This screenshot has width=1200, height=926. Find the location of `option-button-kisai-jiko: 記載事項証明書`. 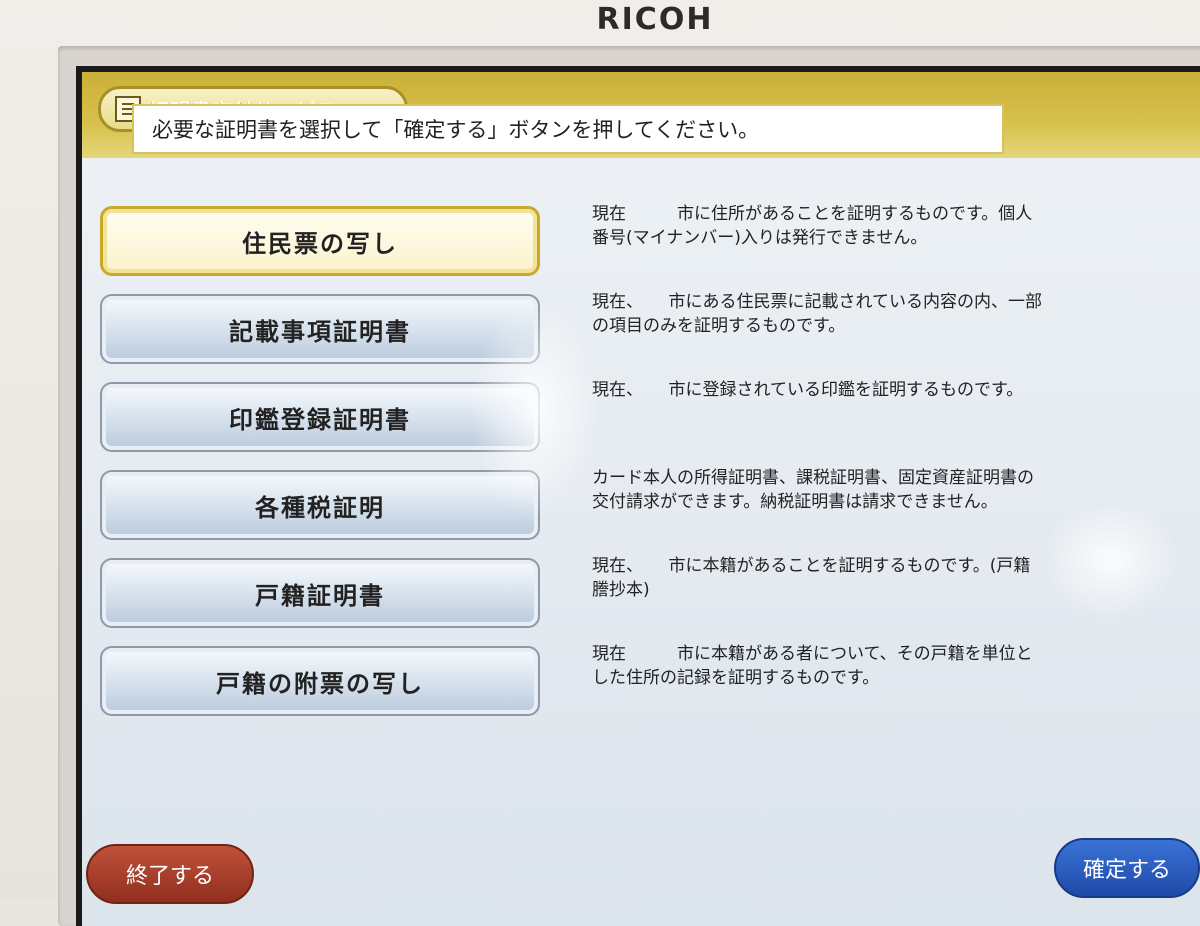

option-button-kisai-jiko: 記載事項証明書 is located at coordinates (320, 329).